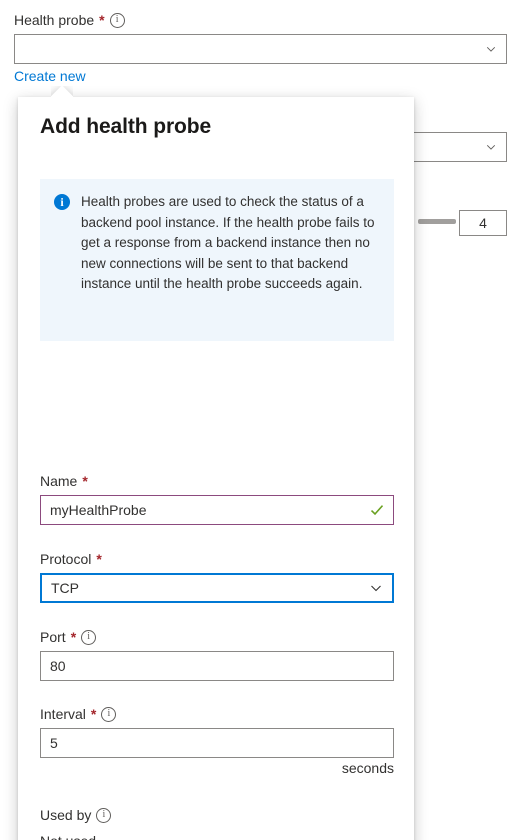 The height and width of the screenshot is (840, 521). I want to click on interval-label-text: Interval, so click(63, 714).